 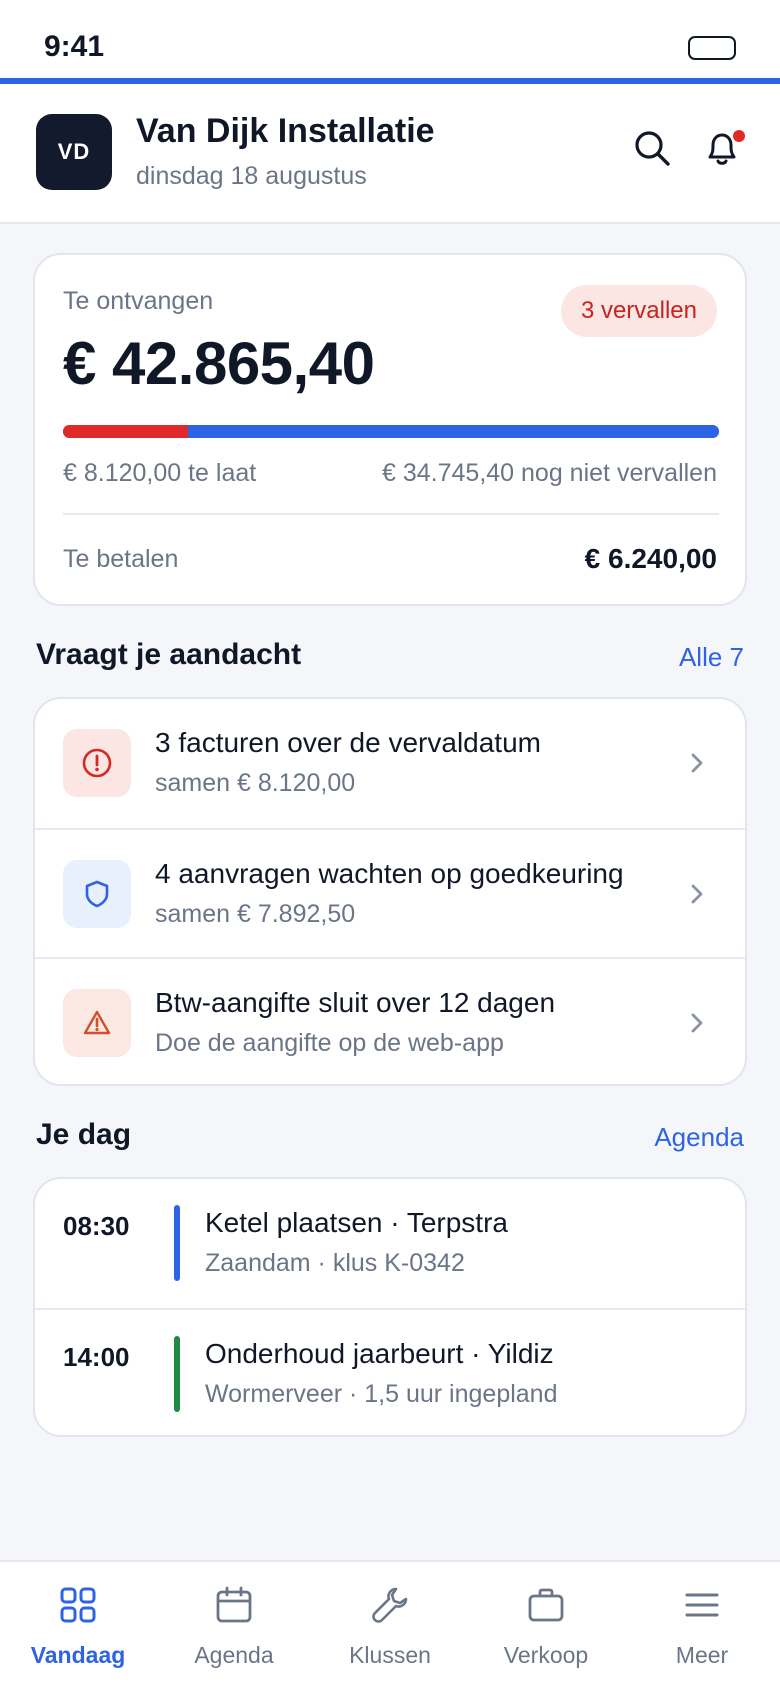 What do you see at coordinates (78, 1655) in the screenshot?
I see `nav-label: Vandaag` at bounding box center [78, 1655].